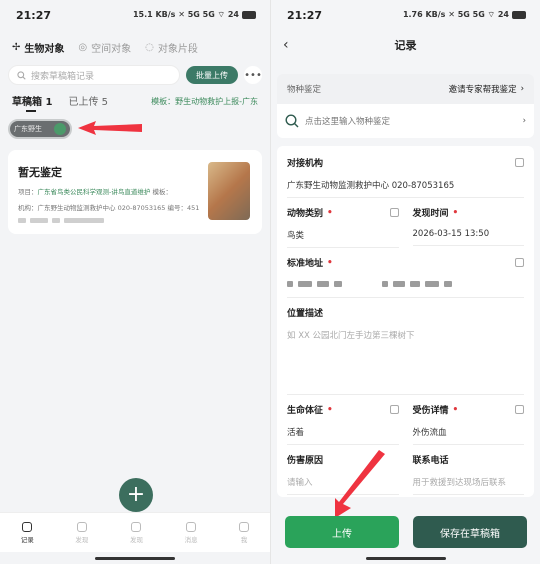 This screenshot has height=564, width=540. I want to click on status-icons-right-text: 1.76 KB/s ✕ 5G 5G ⌔ 24, so click(455, 14).